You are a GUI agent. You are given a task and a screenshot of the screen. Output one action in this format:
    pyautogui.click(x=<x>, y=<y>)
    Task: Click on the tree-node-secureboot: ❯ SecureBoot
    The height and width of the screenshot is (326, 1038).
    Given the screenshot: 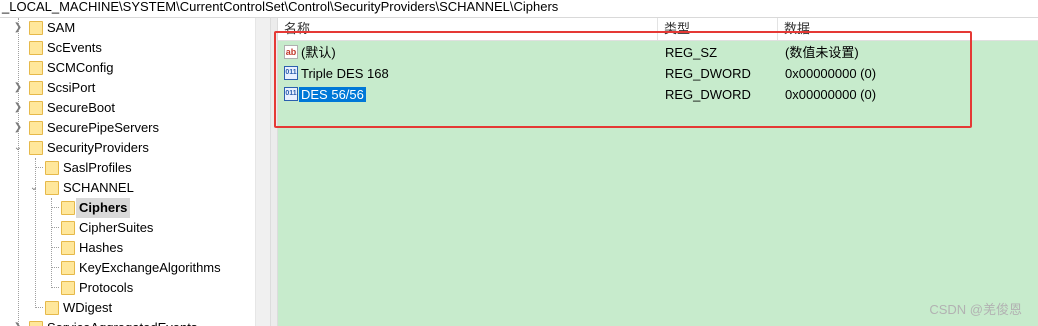 What is the action you would take?
    pyautogui.click(x=127, y=108)
    